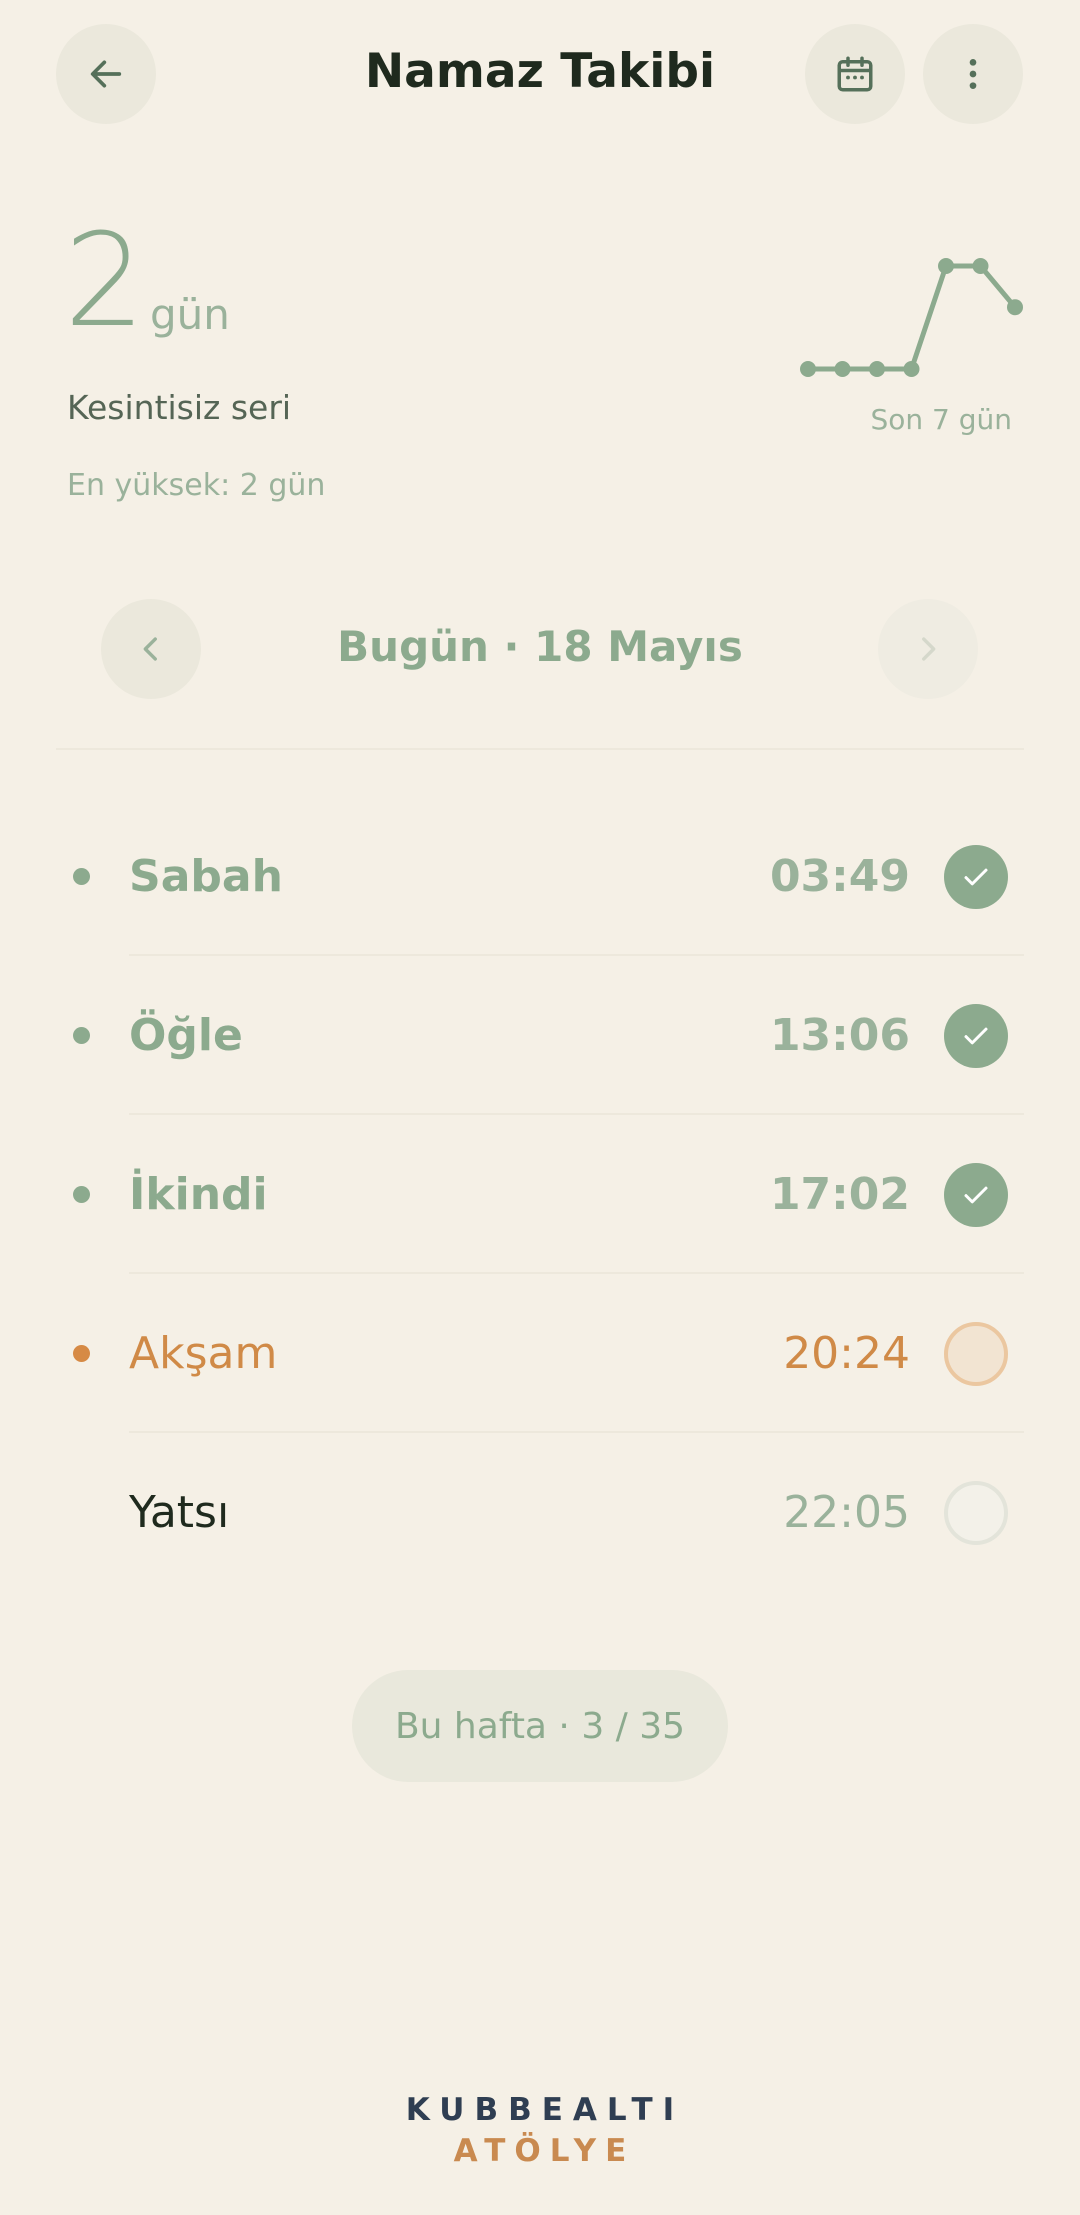 The image size is (1080, 2215). What do you see at coordinates (203, 1353) in the screenshot?
I see `prayer-name: Akşam` at bounding box center [203, 1353].